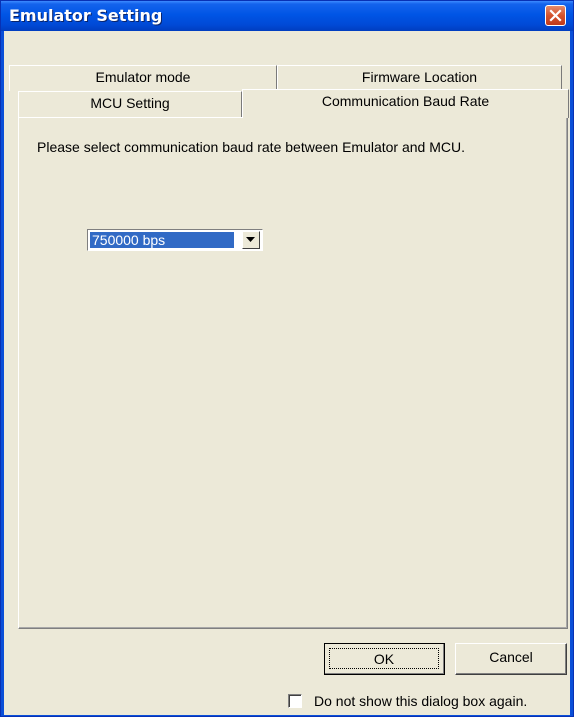 The image size is (574, 717). I want to click on ok-button: OK, so click(384, 659).